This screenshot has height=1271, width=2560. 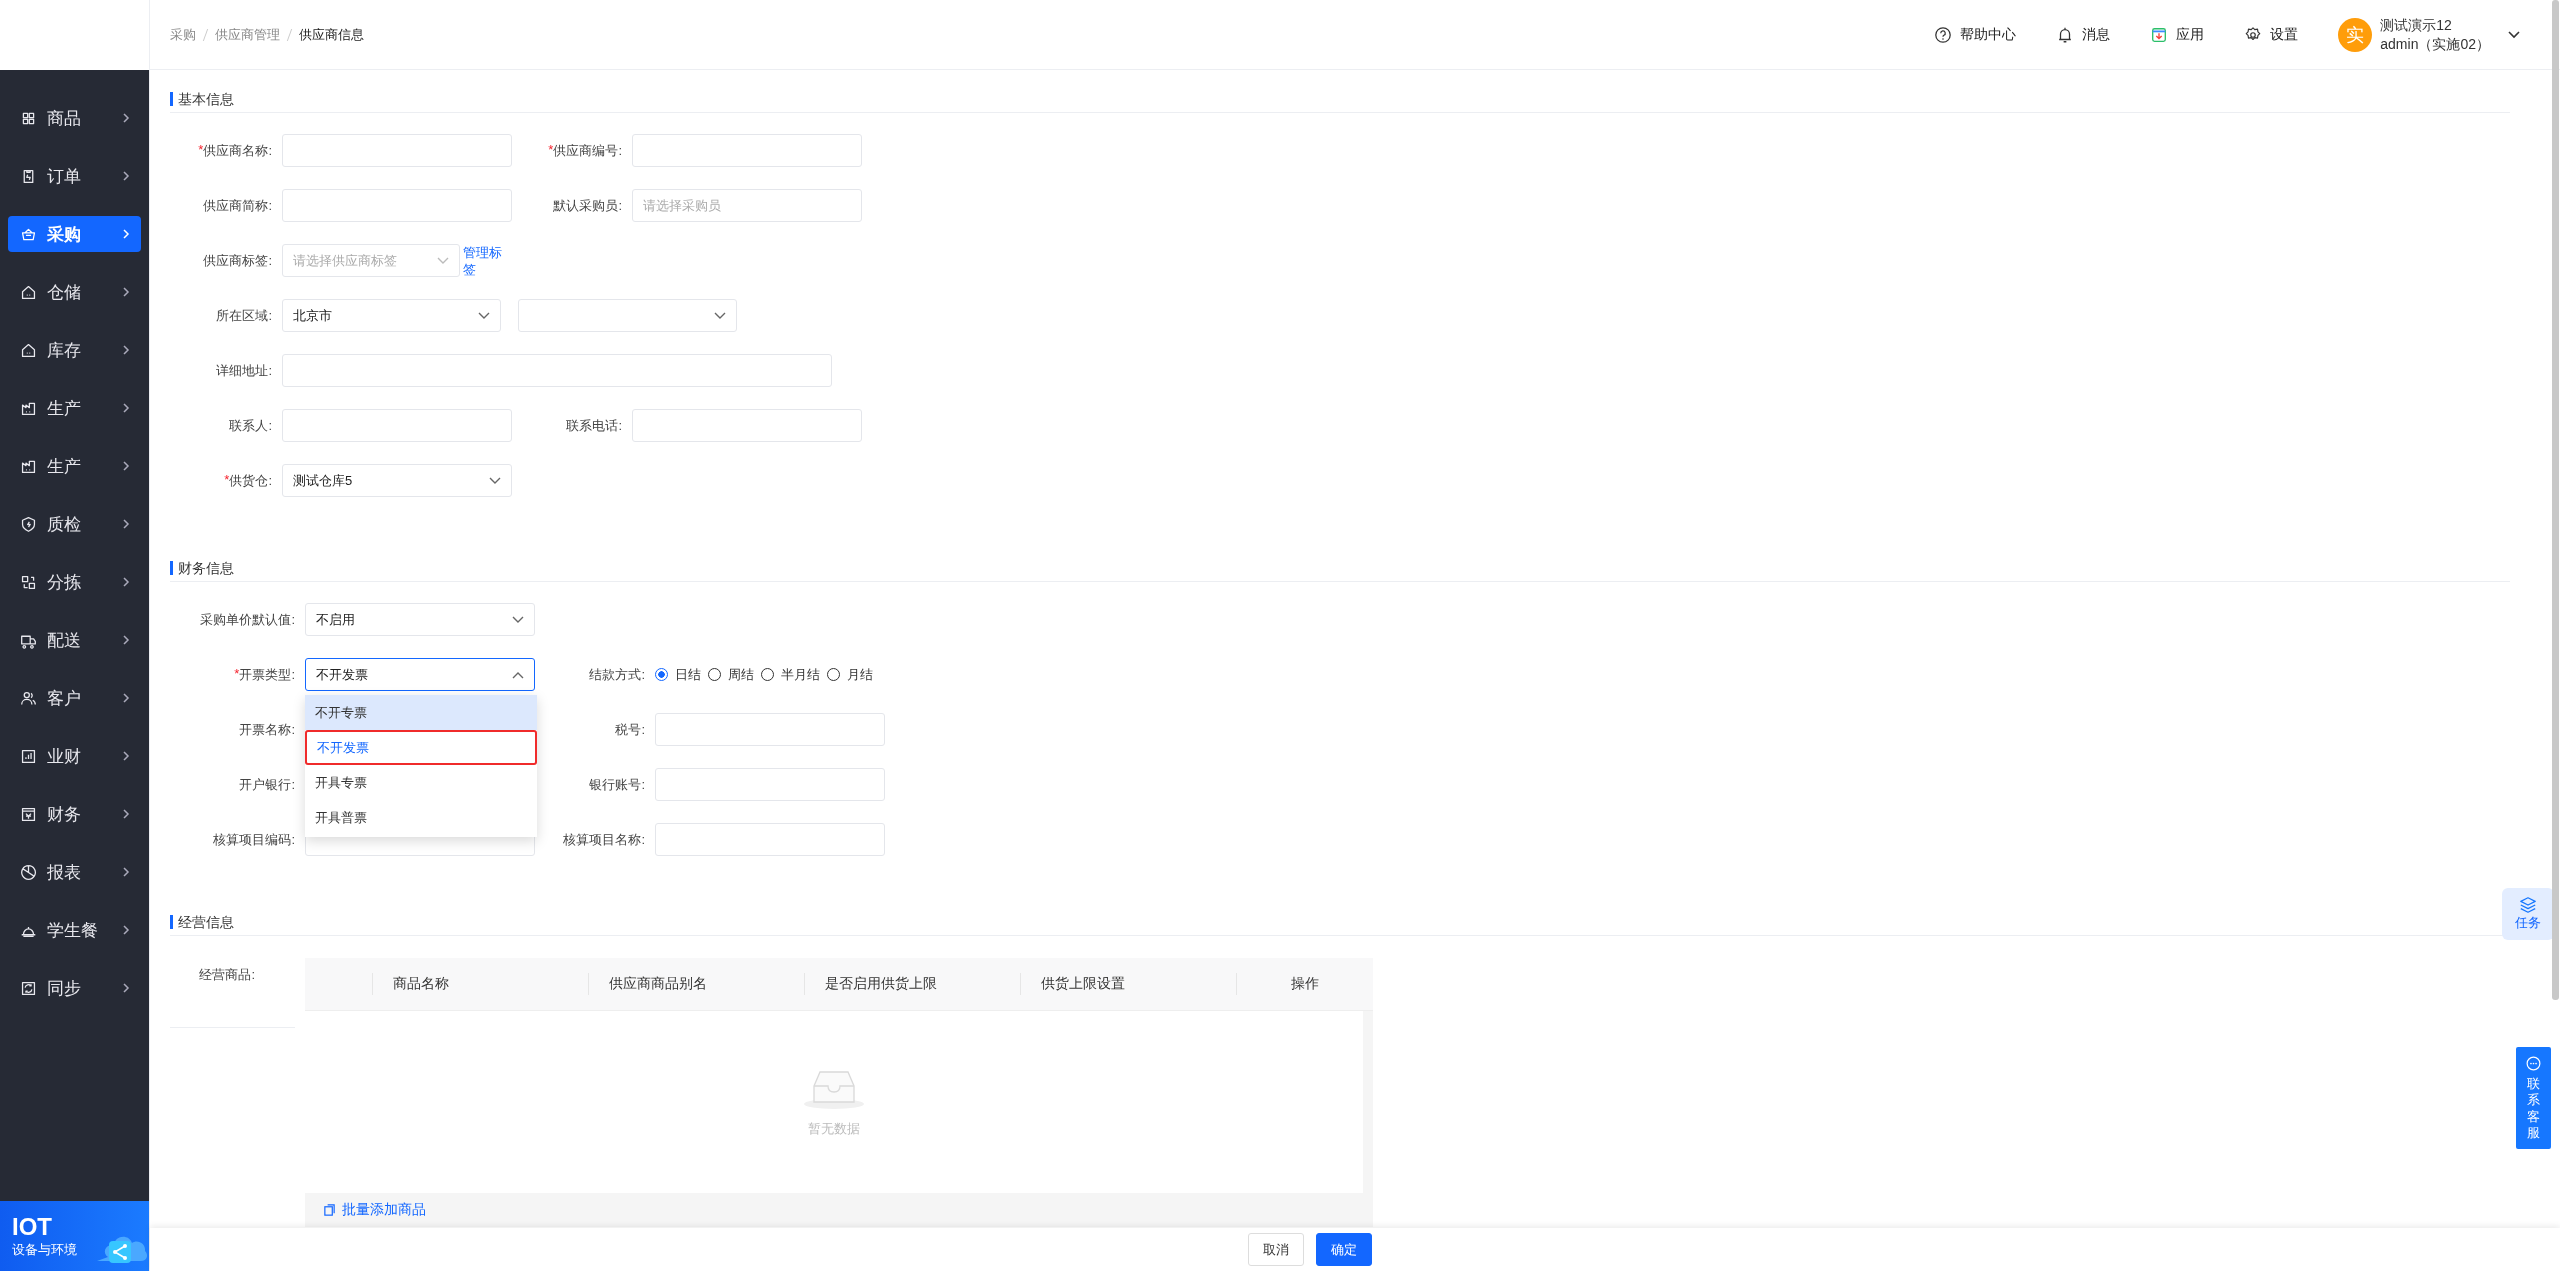 I want to click on header-action: 帮助中心, so click(x=1975, y=34).